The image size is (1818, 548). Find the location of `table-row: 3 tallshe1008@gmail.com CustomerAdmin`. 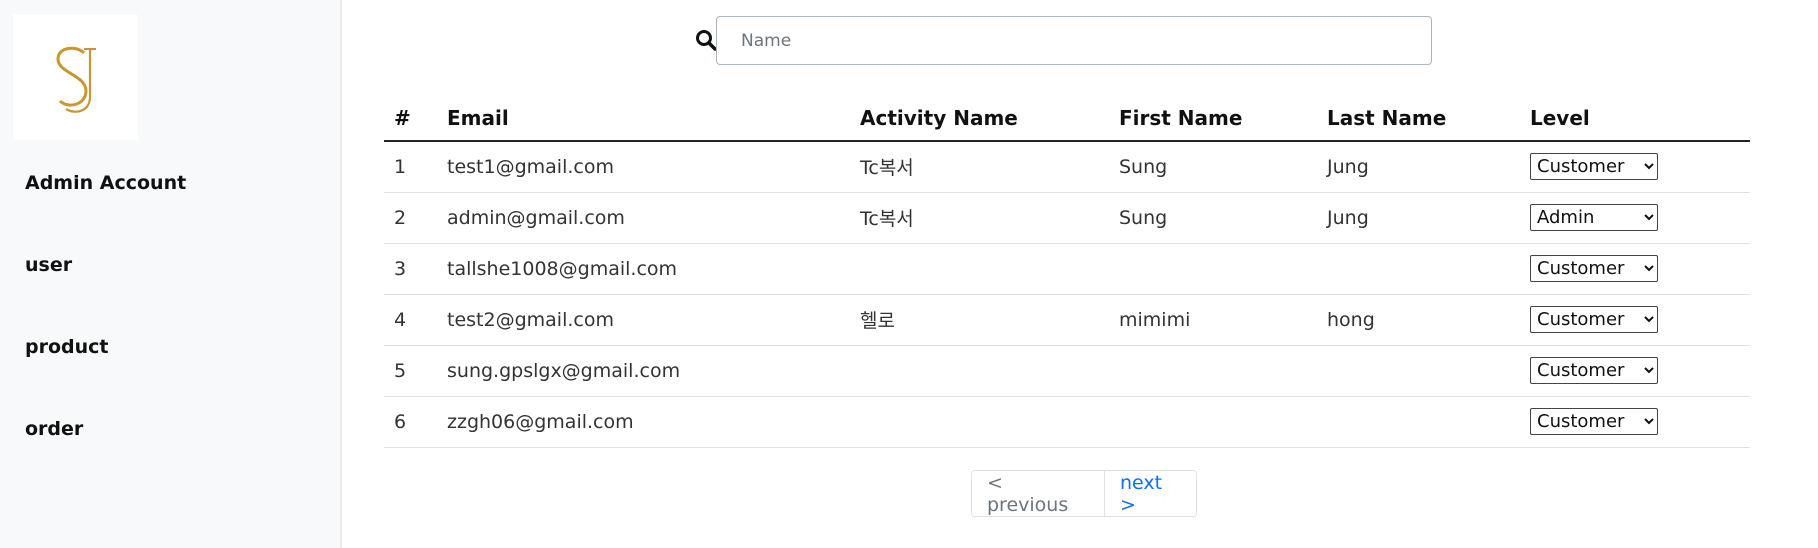

table-row: 3 tallshe1008@gmail.com CustomerAdmin is located at coordinates (1067, 269).